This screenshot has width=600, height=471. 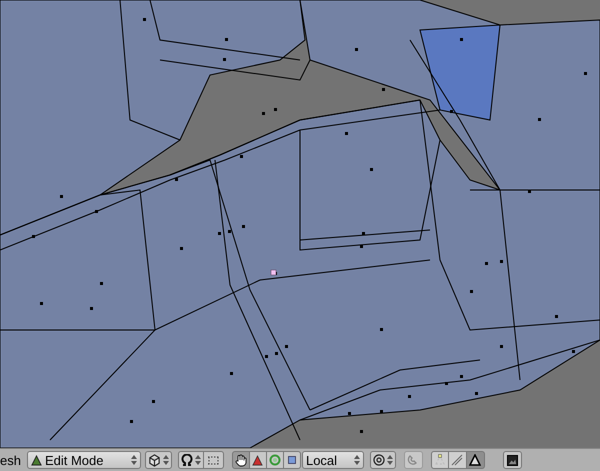 What do you see at coordinates (333, 460) in the screenshot?
I see `orientation-dropdown: Local` at bounding box center [333, 460].